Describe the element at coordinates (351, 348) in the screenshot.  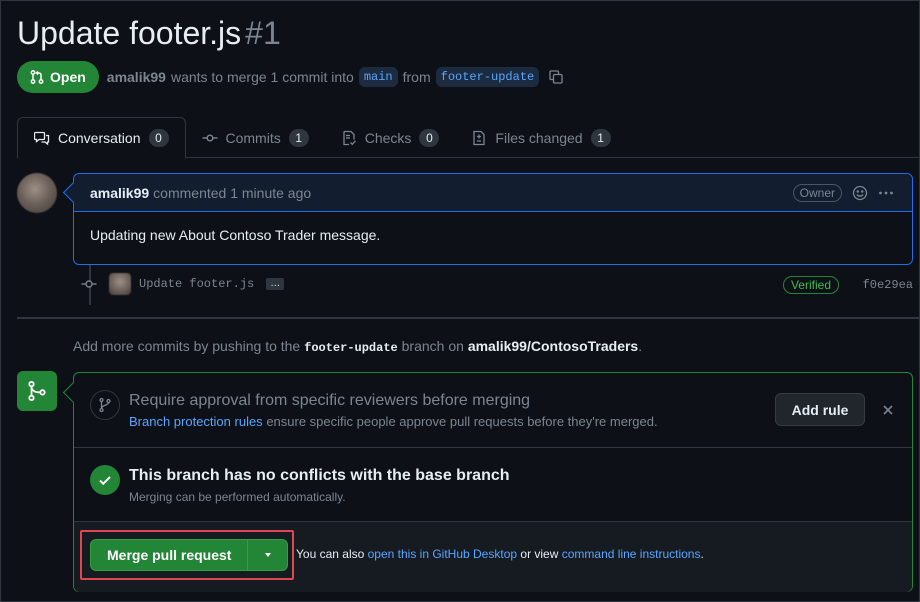
I see `push-hint-branch: footer-update` at that location.